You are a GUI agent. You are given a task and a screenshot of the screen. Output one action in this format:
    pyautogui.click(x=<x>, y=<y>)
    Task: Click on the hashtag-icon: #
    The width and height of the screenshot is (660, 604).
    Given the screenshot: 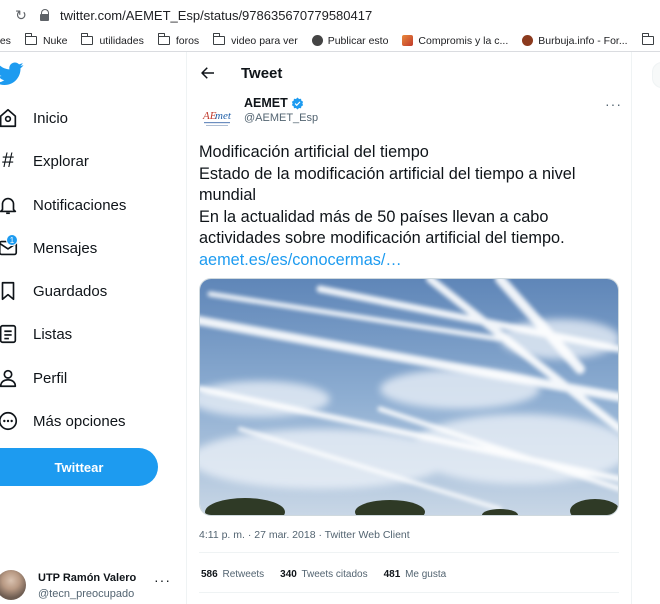 What is the action you would take?
    pyautogui.click(x=8, y=160)
    